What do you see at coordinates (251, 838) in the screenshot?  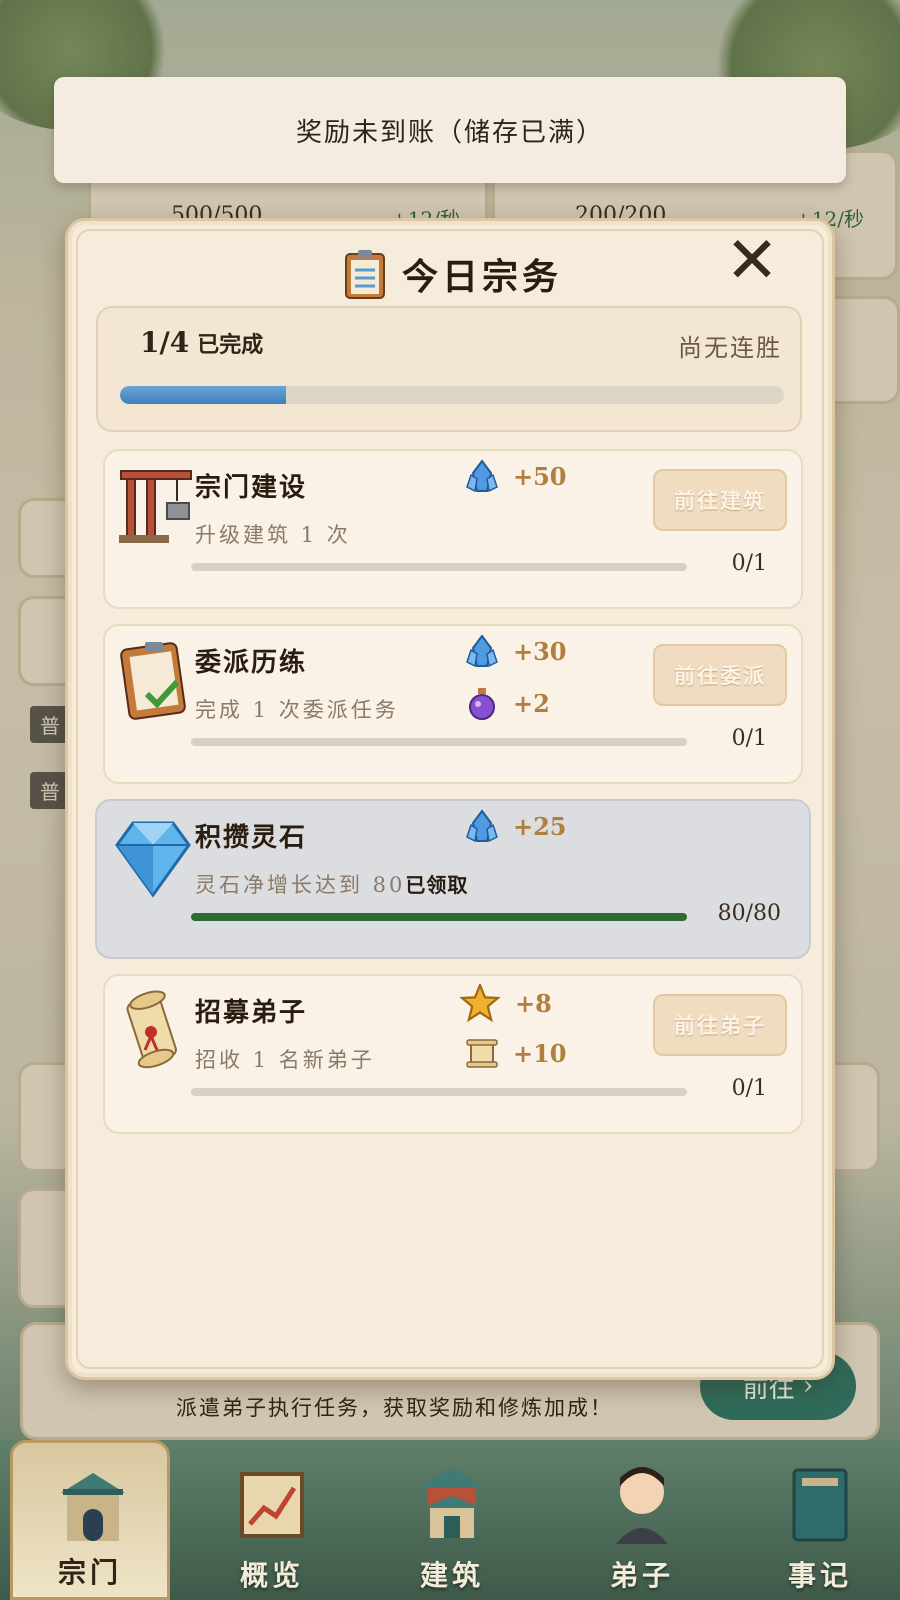 I see `task-name: 积攒灵石` at bounding box center [251, 838].